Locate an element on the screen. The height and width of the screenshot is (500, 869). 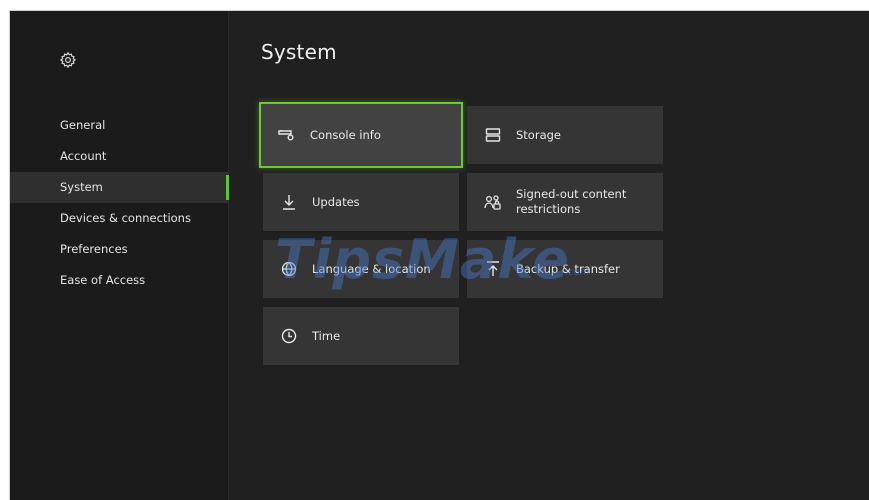
gear-icon is located at coordinates (68, 60).